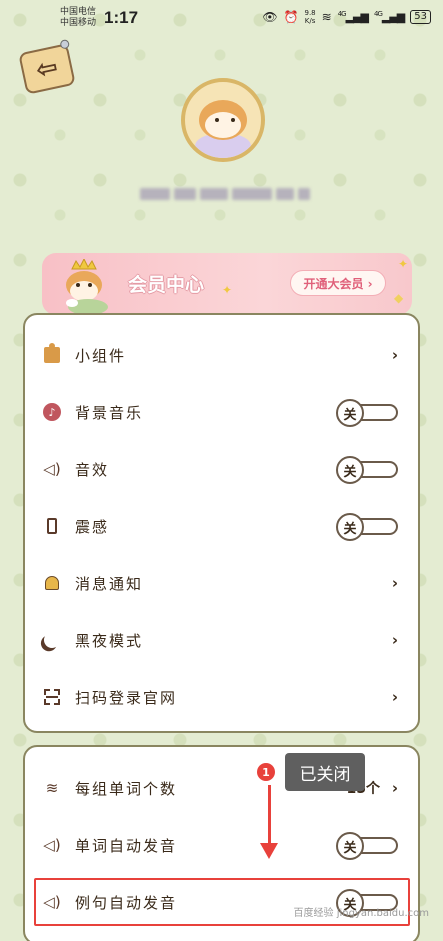  What do you see at coordinates (389, 17) in the screenshot?
I see `signal-icon-2: 4G▂▄▆` at bounding box center [389, 17].